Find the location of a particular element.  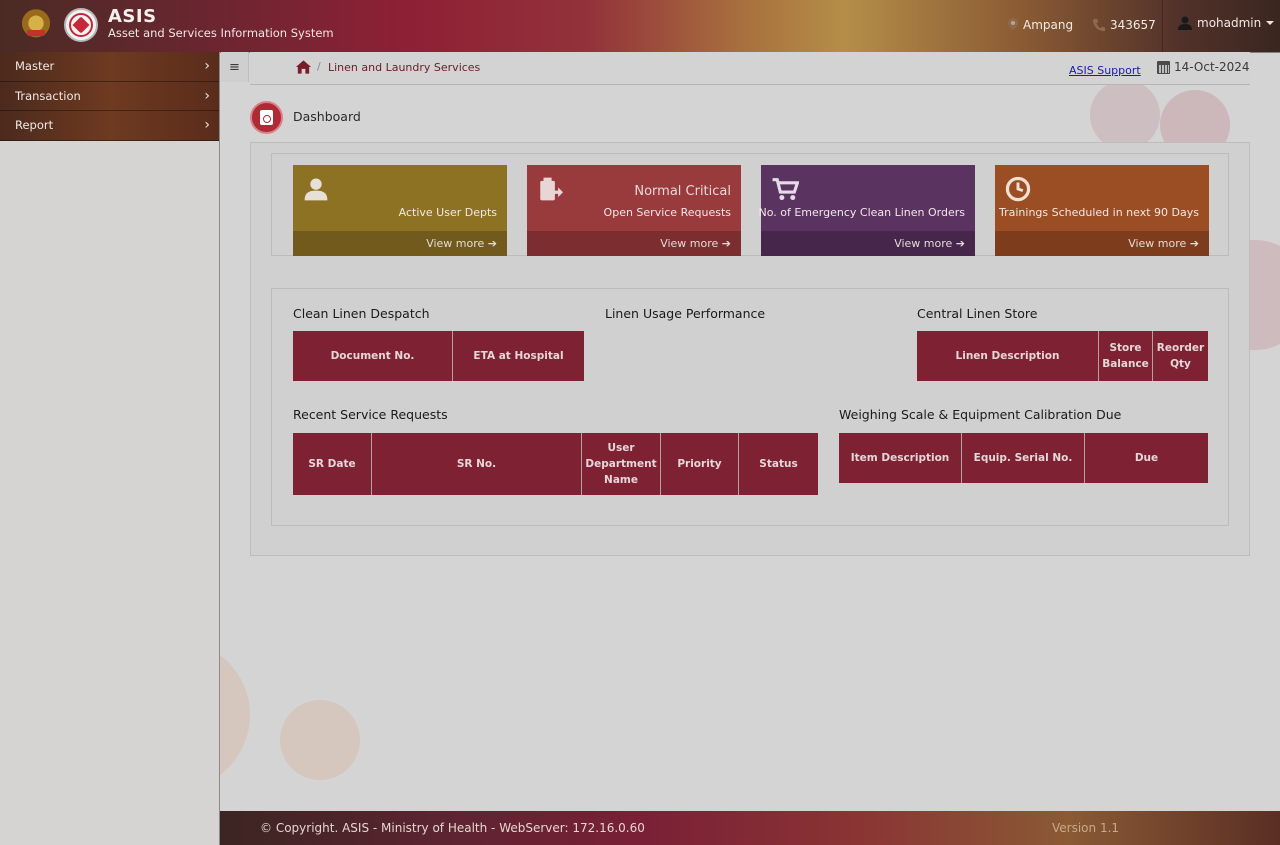

ministry-crest-logo is located at coordinates (36, 25).